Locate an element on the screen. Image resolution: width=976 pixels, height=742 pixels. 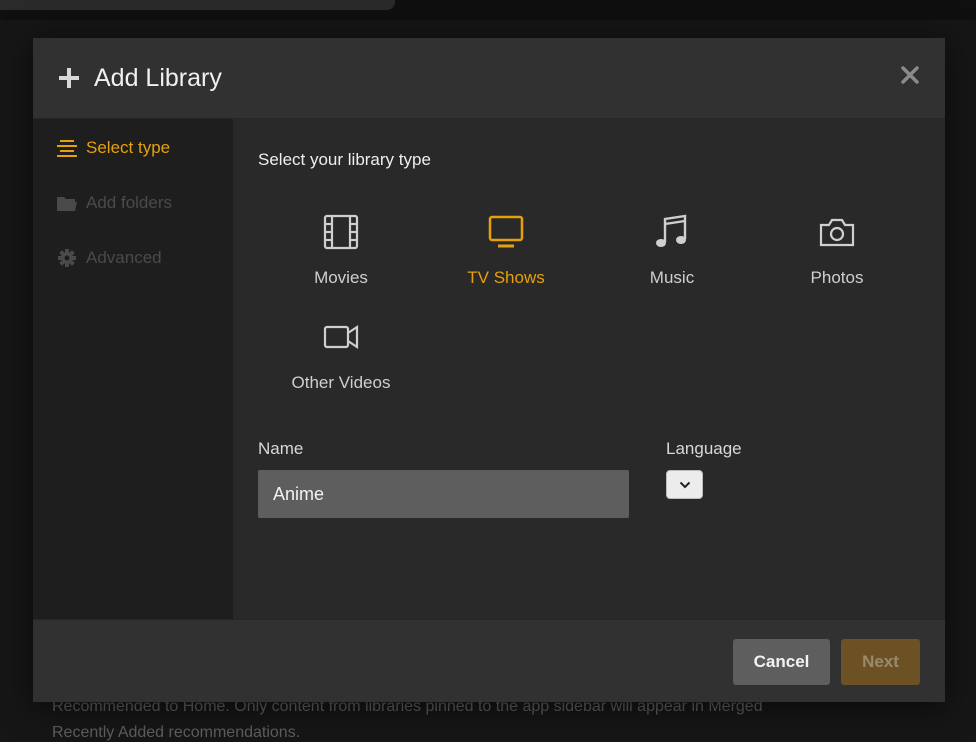
folder-icon is located at coordinates (67, 203).